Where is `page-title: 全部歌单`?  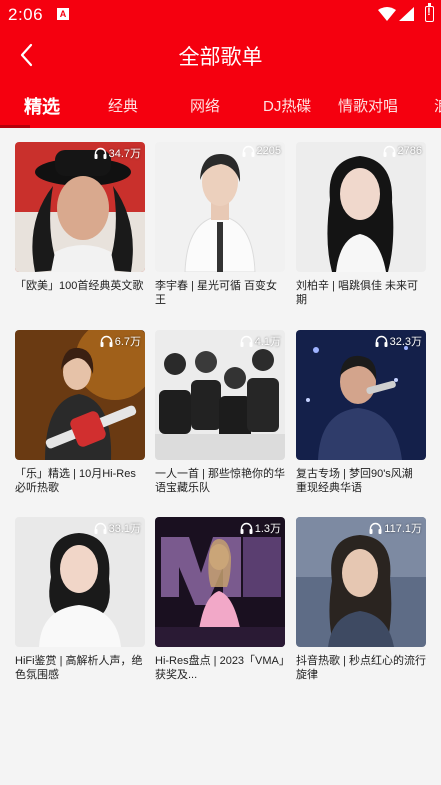 page-title: 全部歌单 is located at coordinates (220, 57).